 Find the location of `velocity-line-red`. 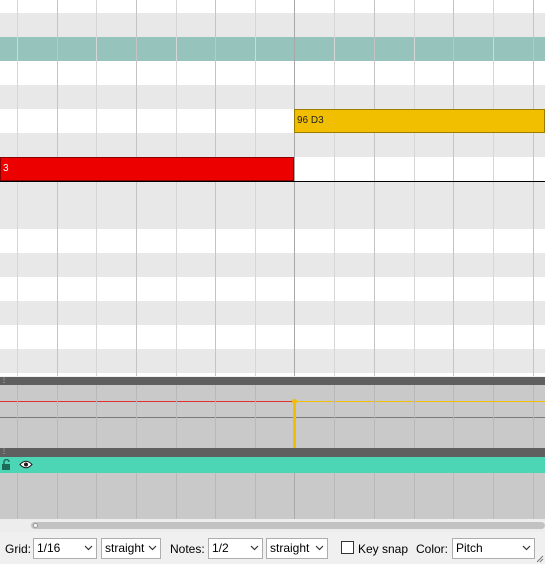

velocity-line-red is located at coordinates (147, 401).